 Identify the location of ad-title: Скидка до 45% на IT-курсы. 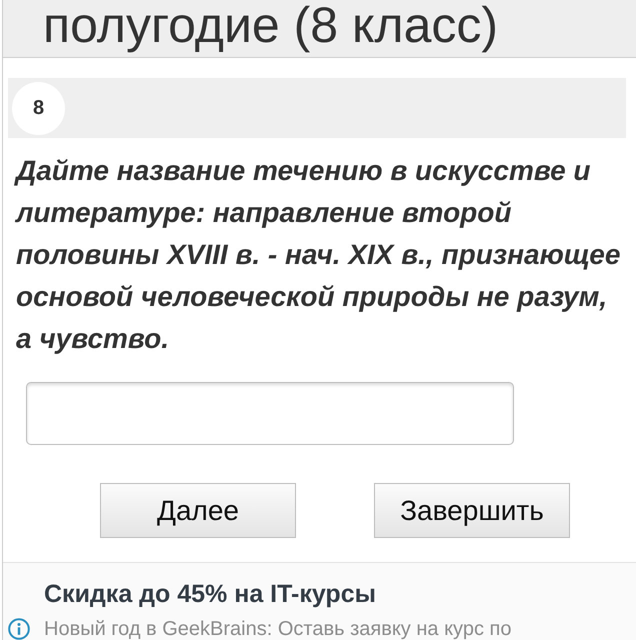
(210, 594).